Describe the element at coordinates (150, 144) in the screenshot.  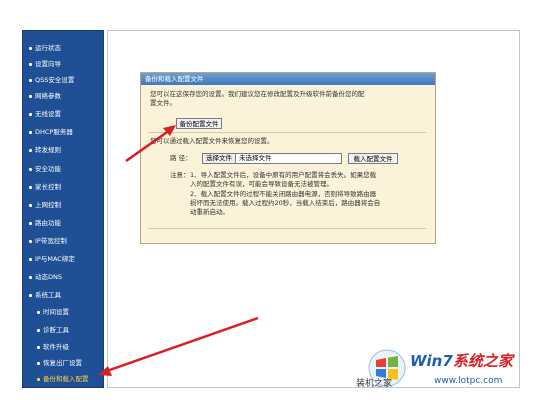
I see `arrow-to-backup-button` at that location.